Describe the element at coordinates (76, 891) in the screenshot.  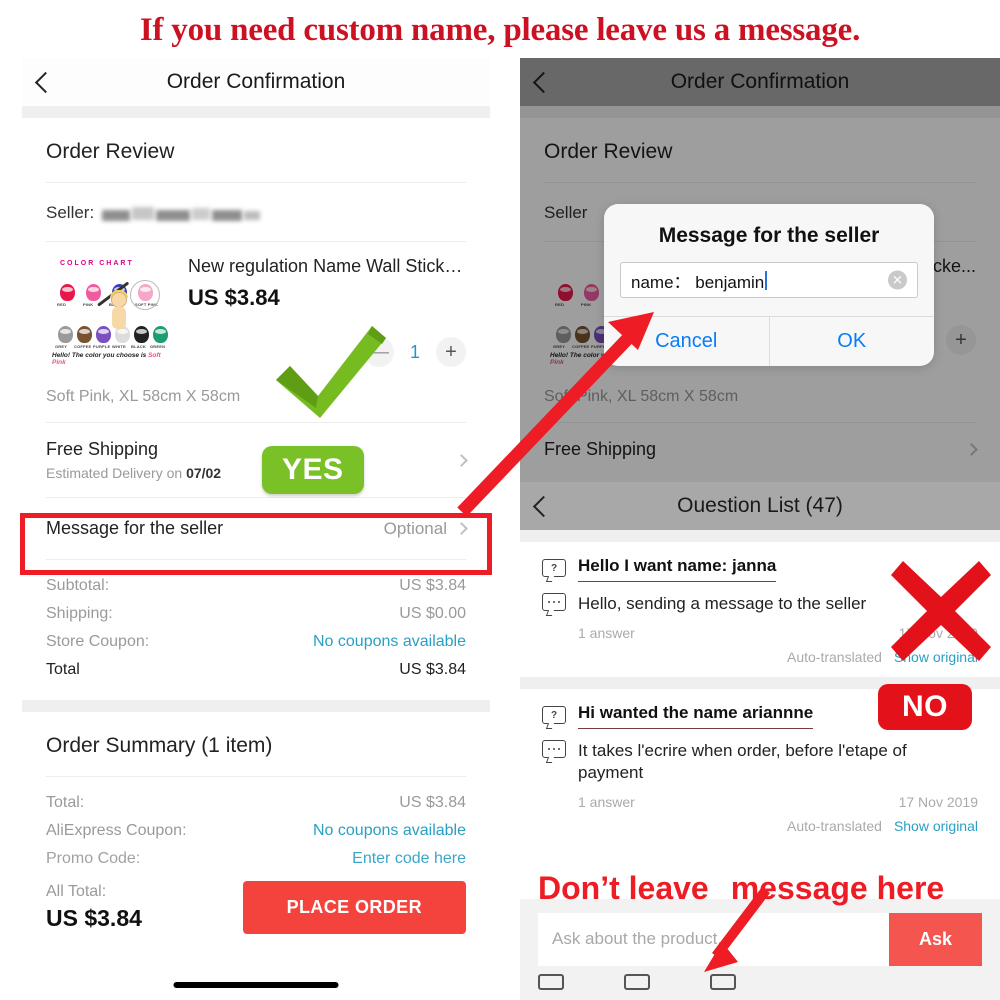
I see `all-total-label: All Total:` at that location.